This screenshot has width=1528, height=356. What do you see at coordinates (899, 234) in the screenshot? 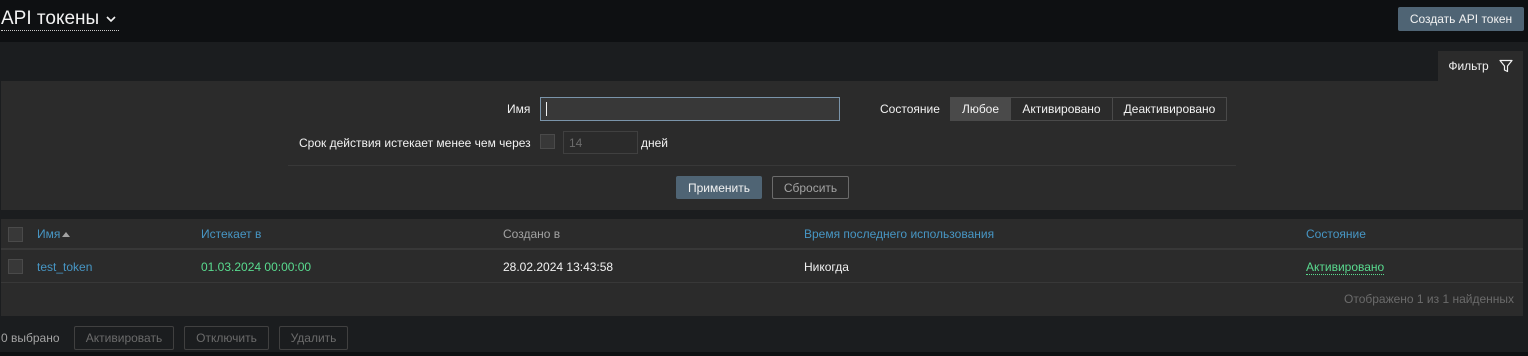
I see `column-last-used-header: Время последнего использования` at bounding box center [899, 234].